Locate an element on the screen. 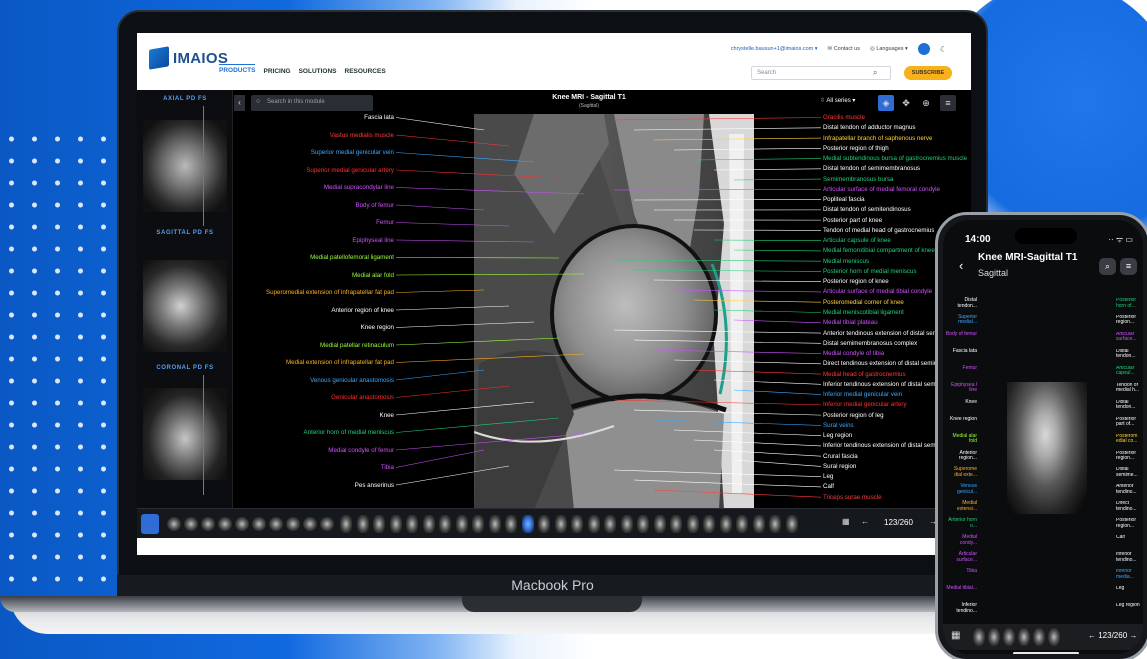 This screenshot has height=659, width=1147. series-thumb-coronal is located at coordinates (185, 434).